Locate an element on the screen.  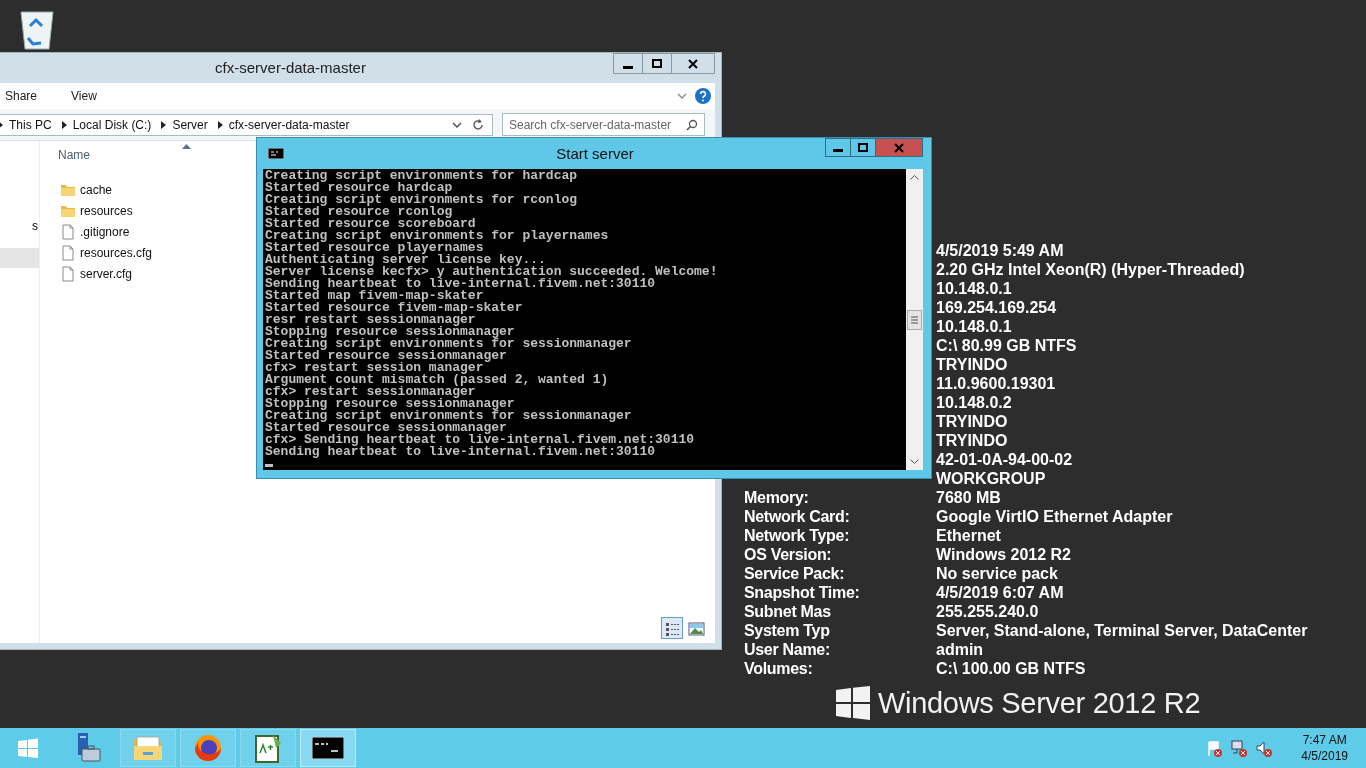
console-line: Sending heartbeat to live-internal.fivem.net:30110 is located at coordinates (461, 284).